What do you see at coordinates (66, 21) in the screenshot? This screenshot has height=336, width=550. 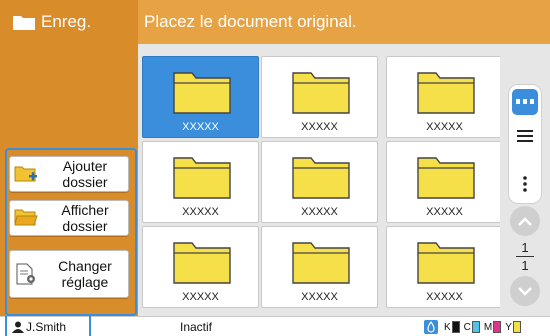 I see `mode-title-label: Enreg.` at bounding box center [66, 21].